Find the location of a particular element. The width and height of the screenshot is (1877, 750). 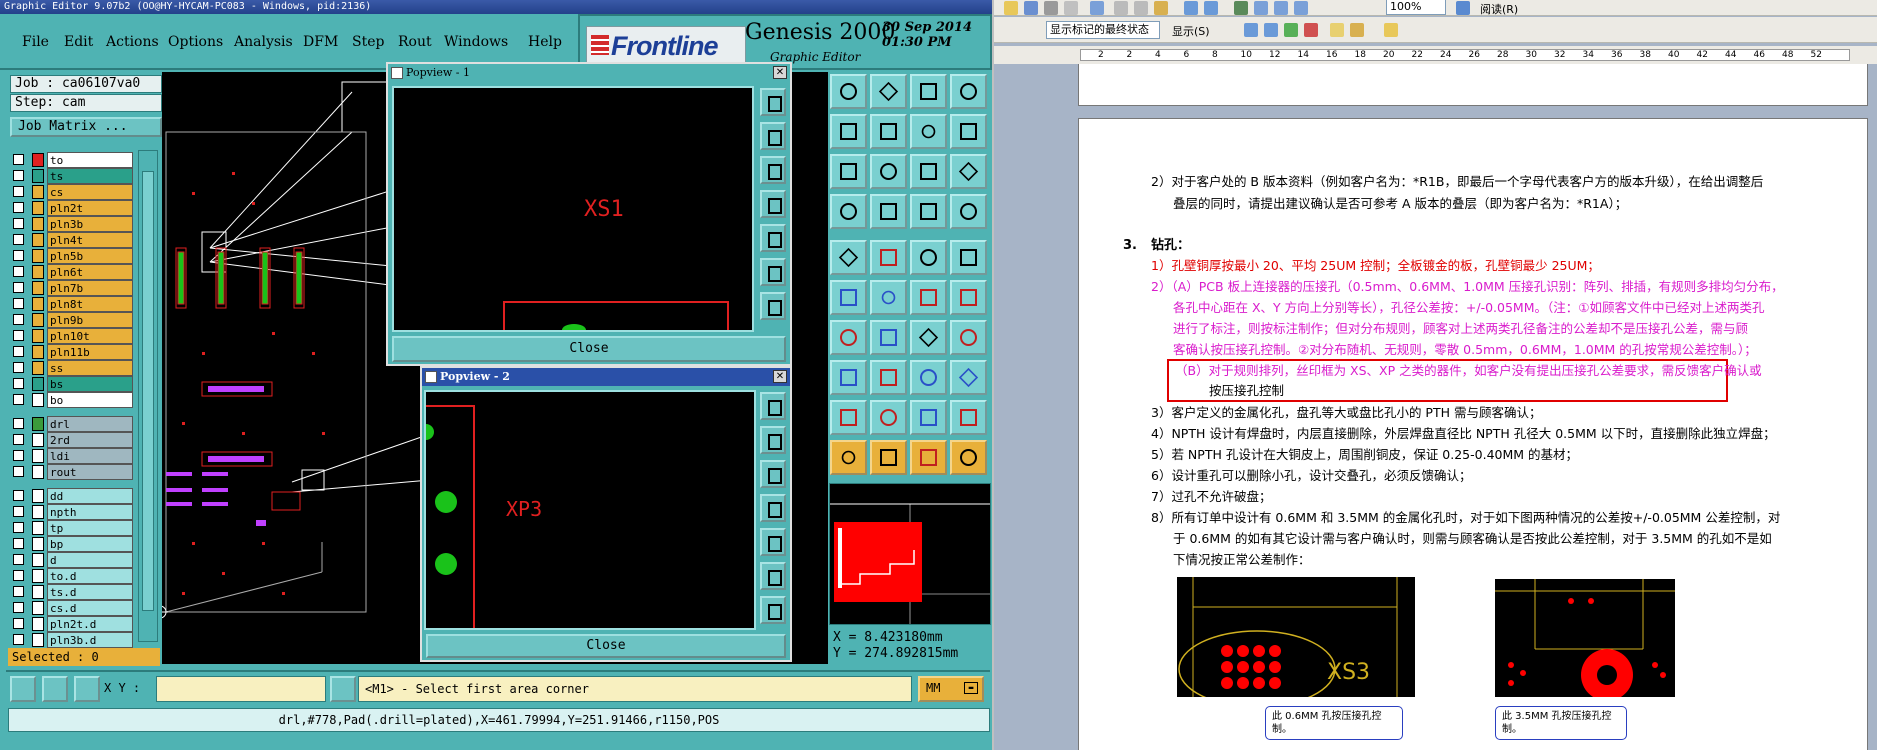

accept-change-icon is located at coordinates (1291, 30).